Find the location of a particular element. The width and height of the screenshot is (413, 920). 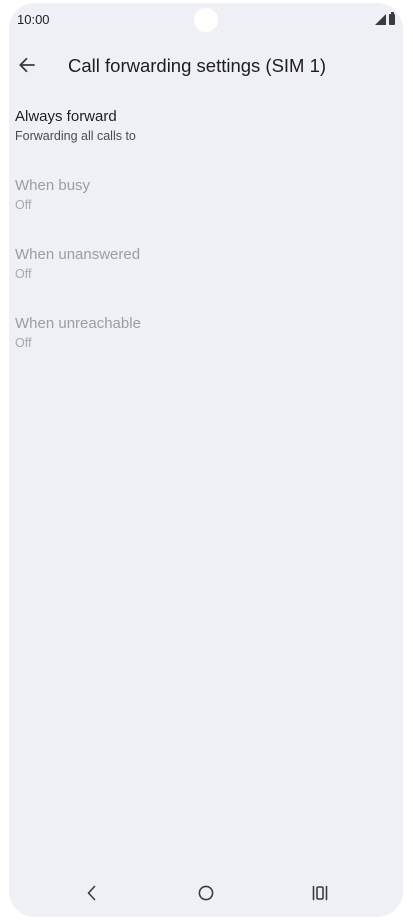

status-time: 10:00 is located at coordinates (33, 19).